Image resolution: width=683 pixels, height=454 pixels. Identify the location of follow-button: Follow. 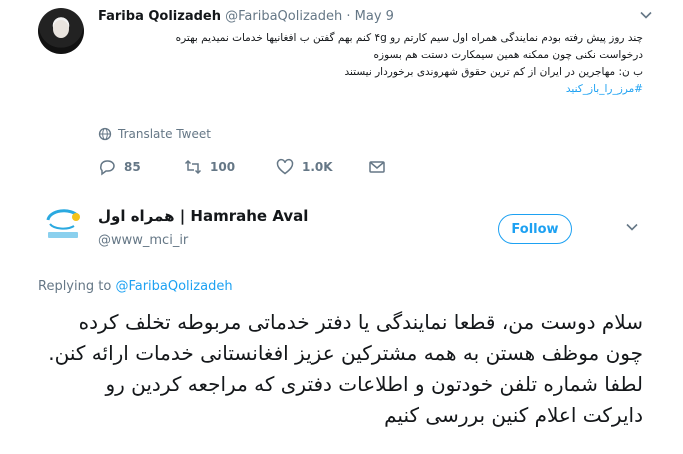
(535, 229).